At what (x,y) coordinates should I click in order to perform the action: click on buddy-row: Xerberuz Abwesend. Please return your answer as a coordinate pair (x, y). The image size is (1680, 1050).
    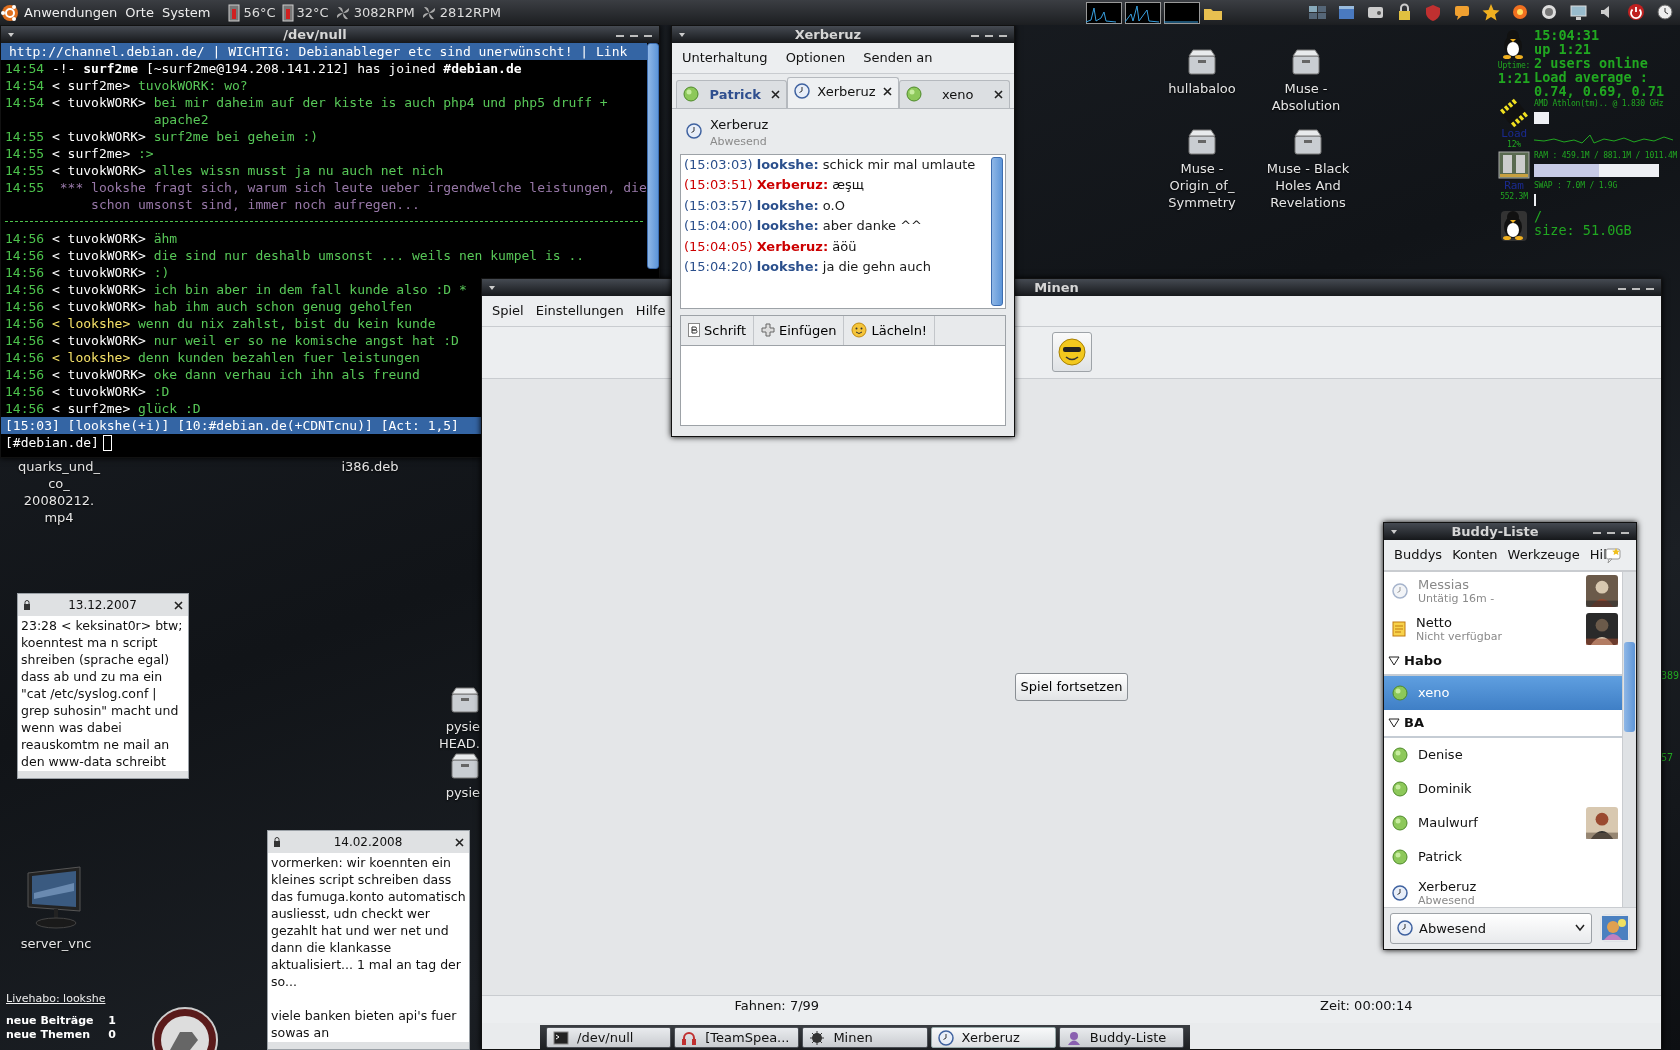
    Looking at the image, I should click on (1503, 890).